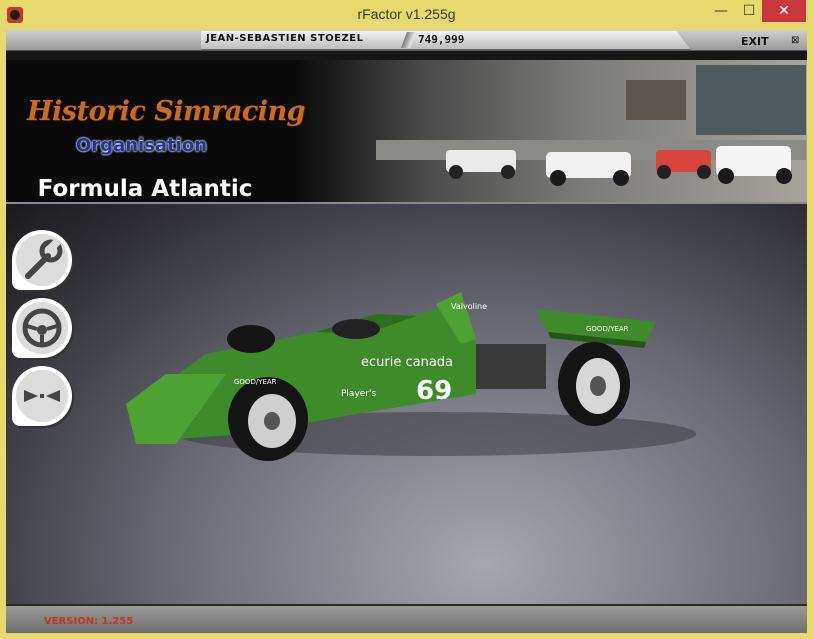 This screenshot has height=639, width=813. I want to click on oil-sponsor: Valvoline, so click(469, 306).